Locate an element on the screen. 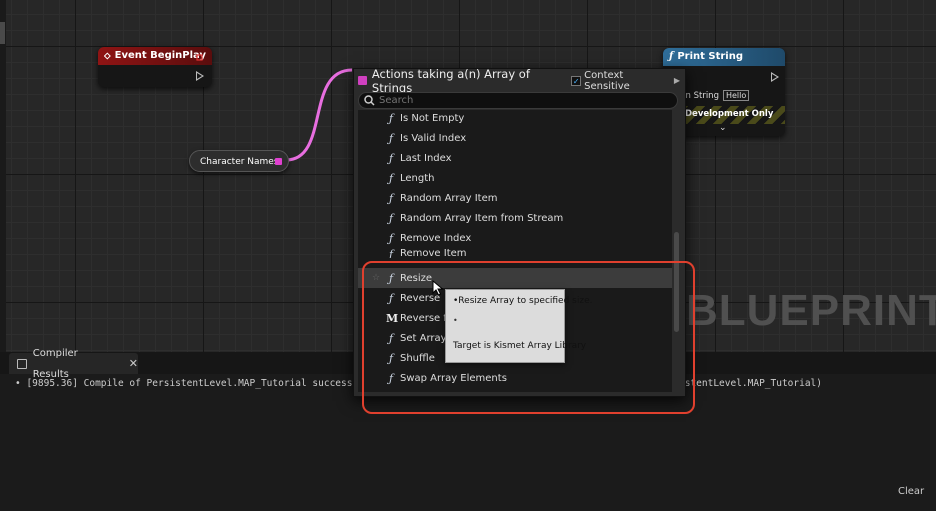 Image resolution: width=936 pixels, height=511 pixels. list-item-label: Remove Item is located at coordinates (433, 253).